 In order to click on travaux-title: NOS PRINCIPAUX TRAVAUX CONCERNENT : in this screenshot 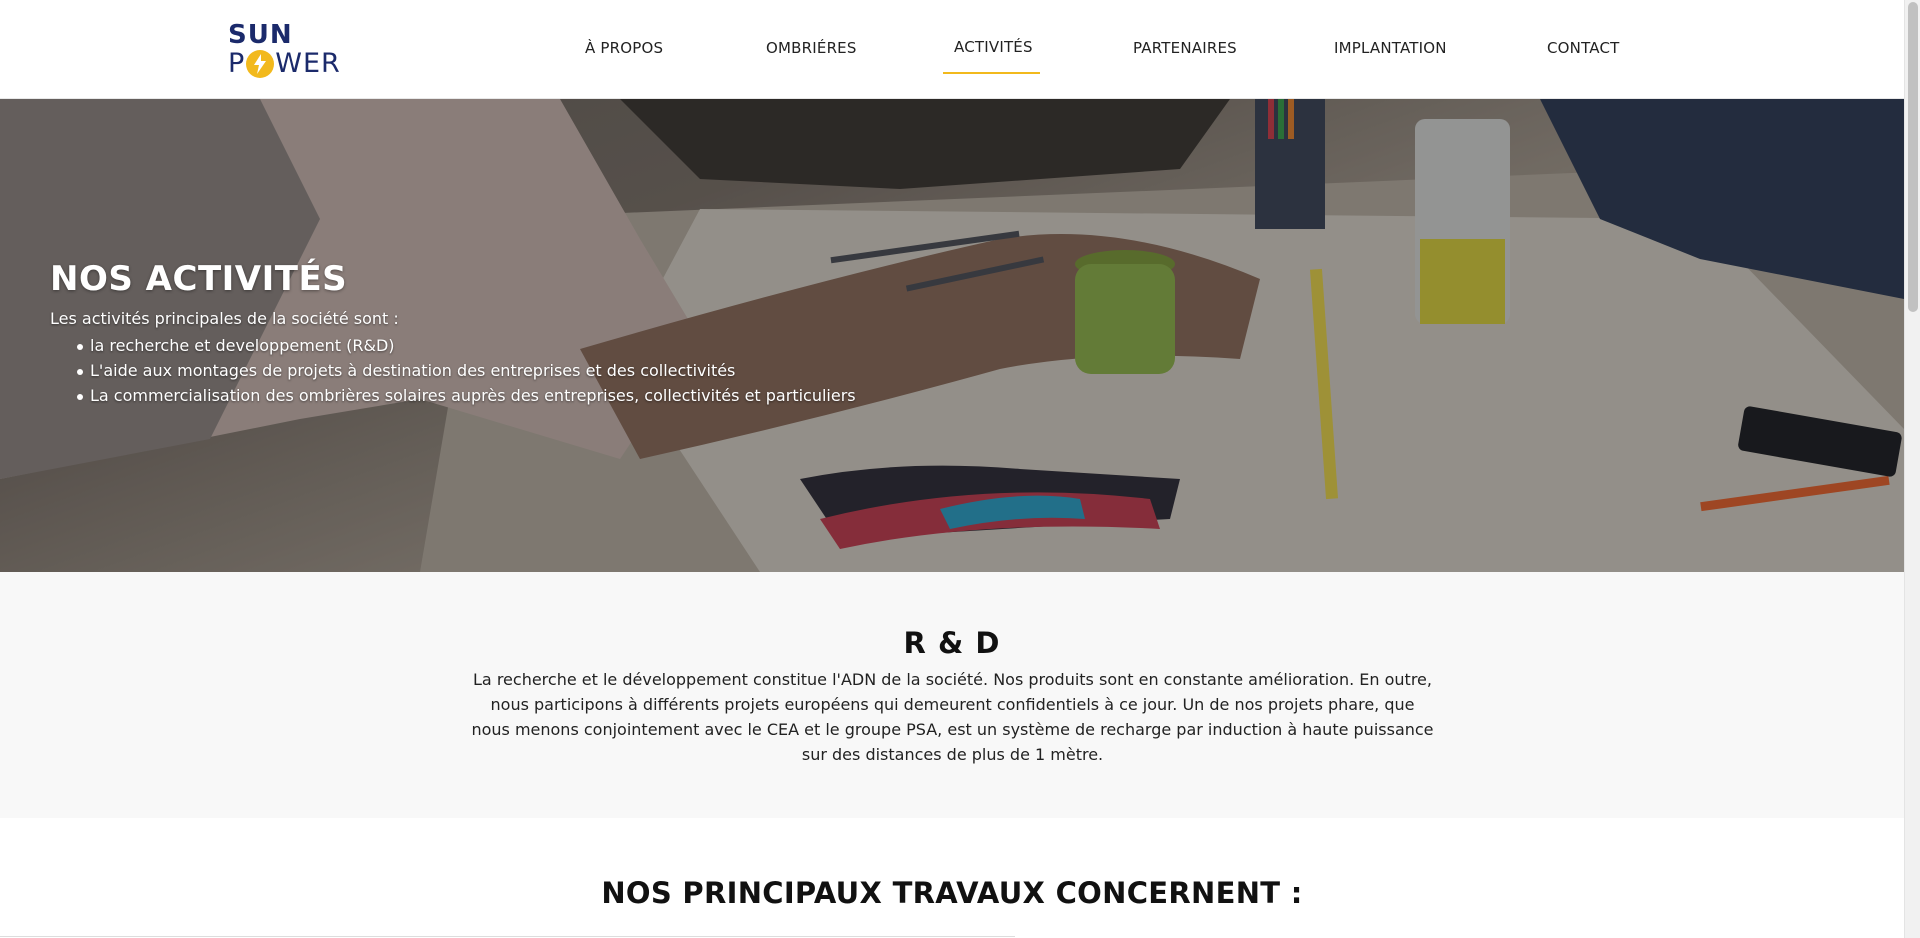, I will do `click(952, 893)`.